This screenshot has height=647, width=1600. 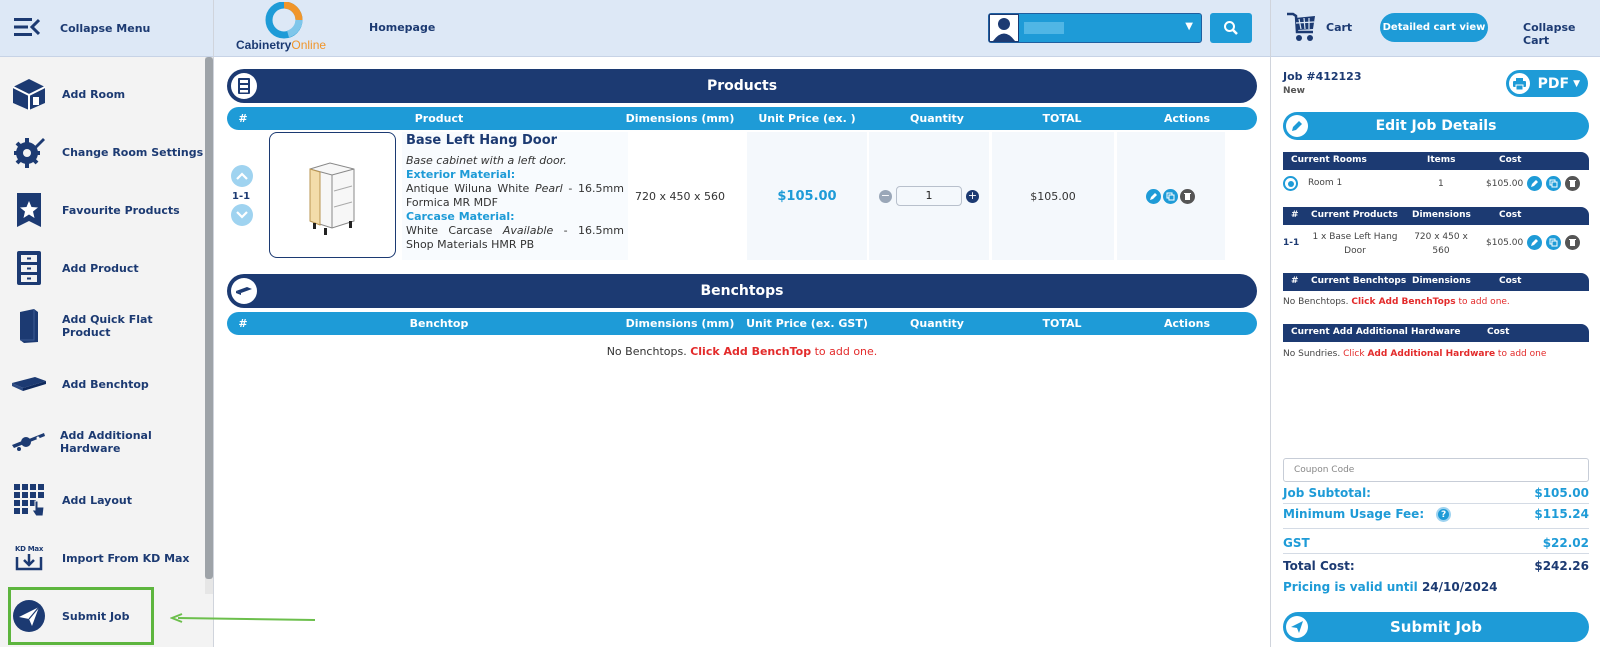 I want to click on products-title: Products, so click(x=742, y=86).